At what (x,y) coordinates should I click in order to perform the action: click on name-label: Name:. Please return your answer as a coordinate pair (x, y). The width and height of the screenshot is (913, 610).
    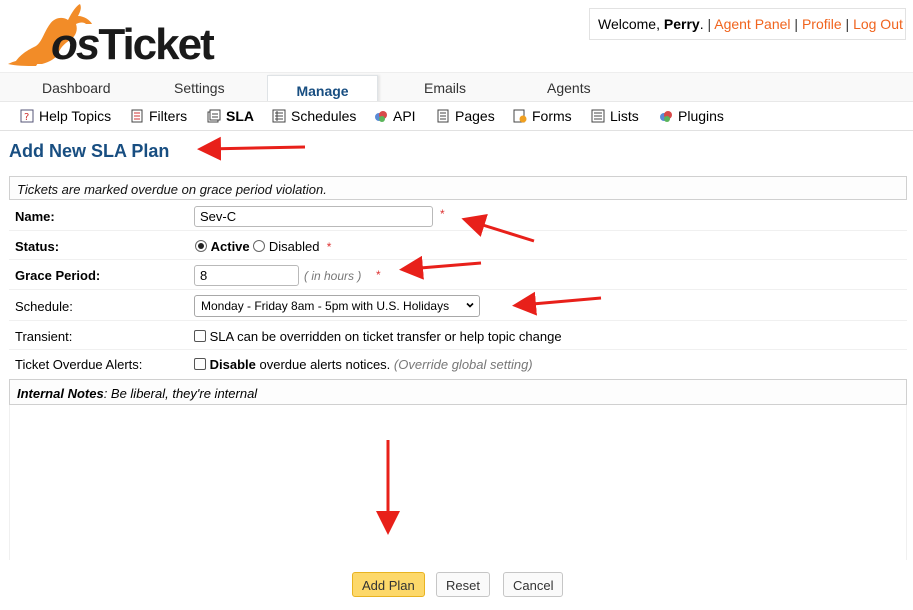
    Looking at the image, I should click on (35, 216).